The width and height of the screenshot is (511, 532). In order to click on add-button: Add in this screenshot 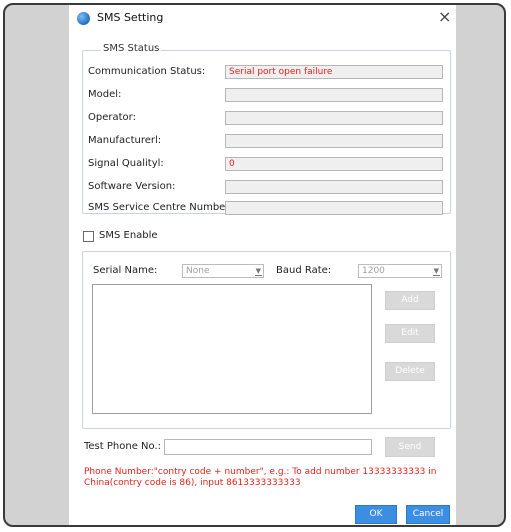, I will do `click(410, 300)`.